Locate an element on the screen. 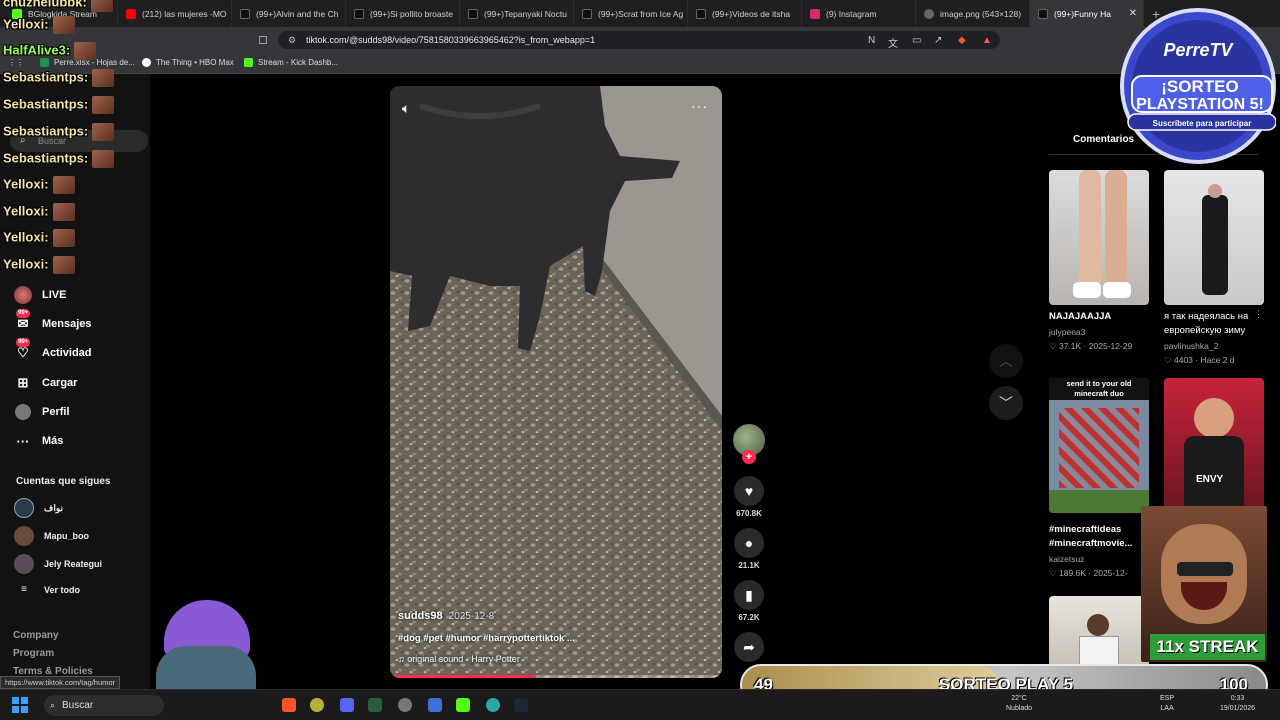  streak-label: 11x STREAK is located at coordinates (1207, 647).